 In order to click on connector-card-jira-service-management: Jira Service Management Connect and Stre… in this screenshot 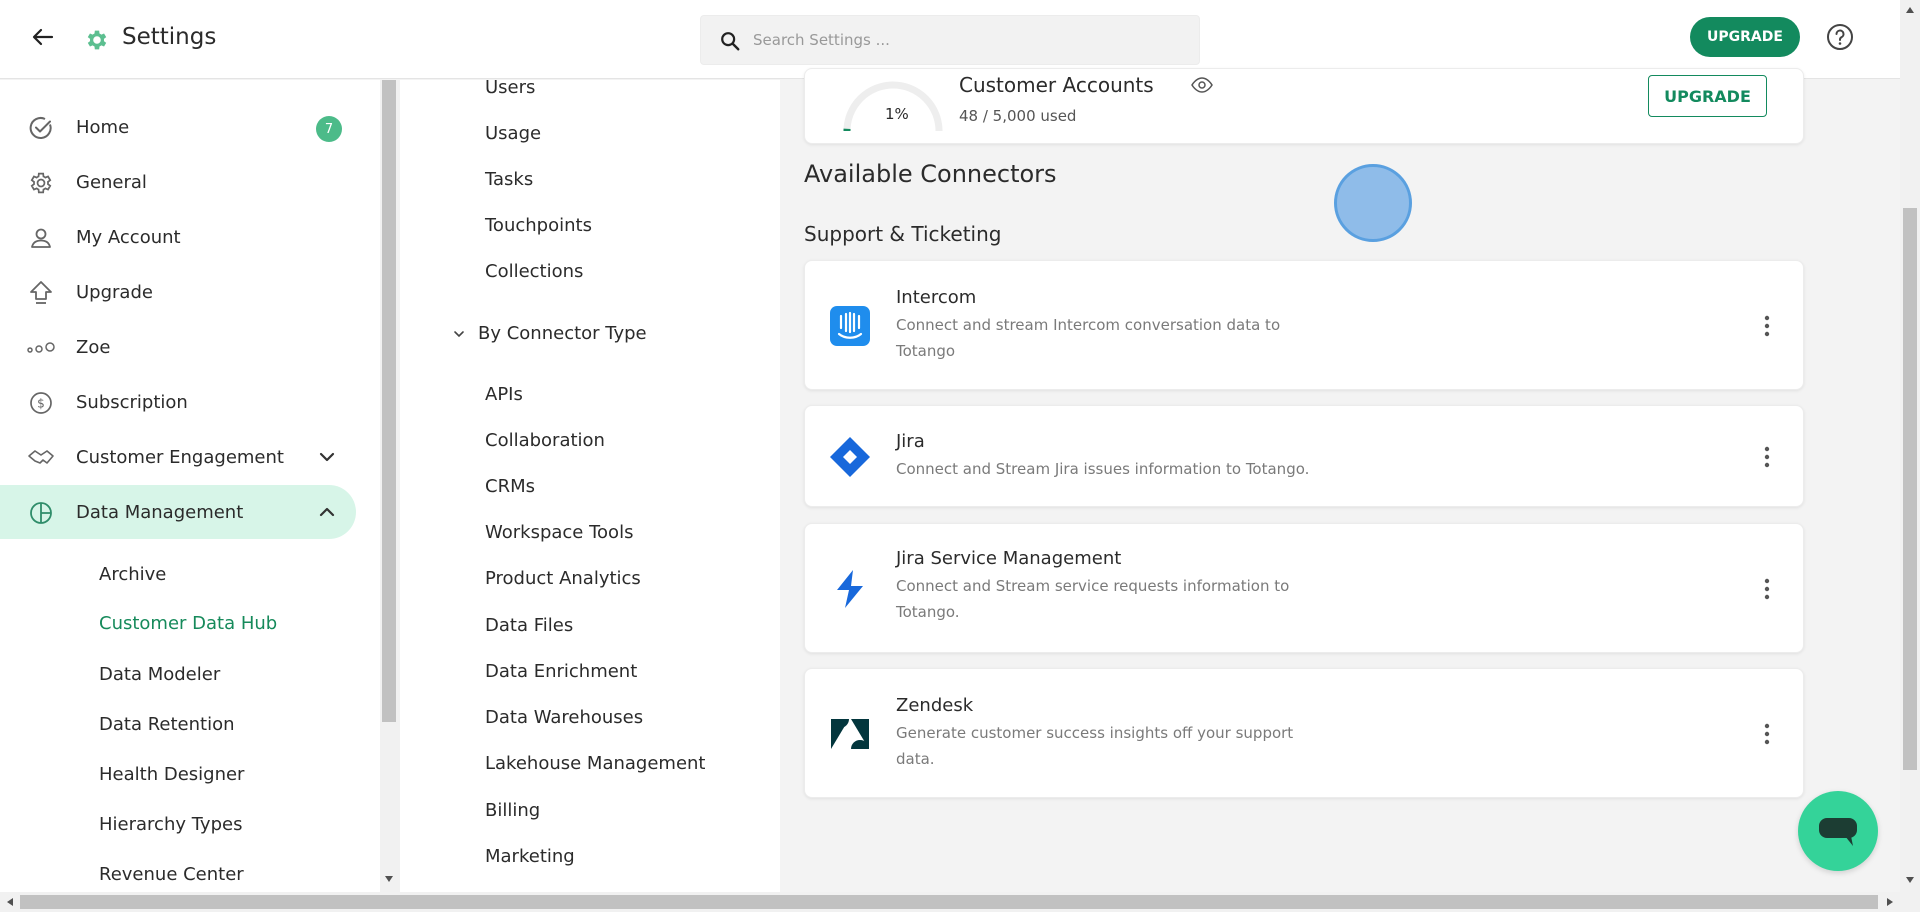, I will do `click(1304, 588)`.